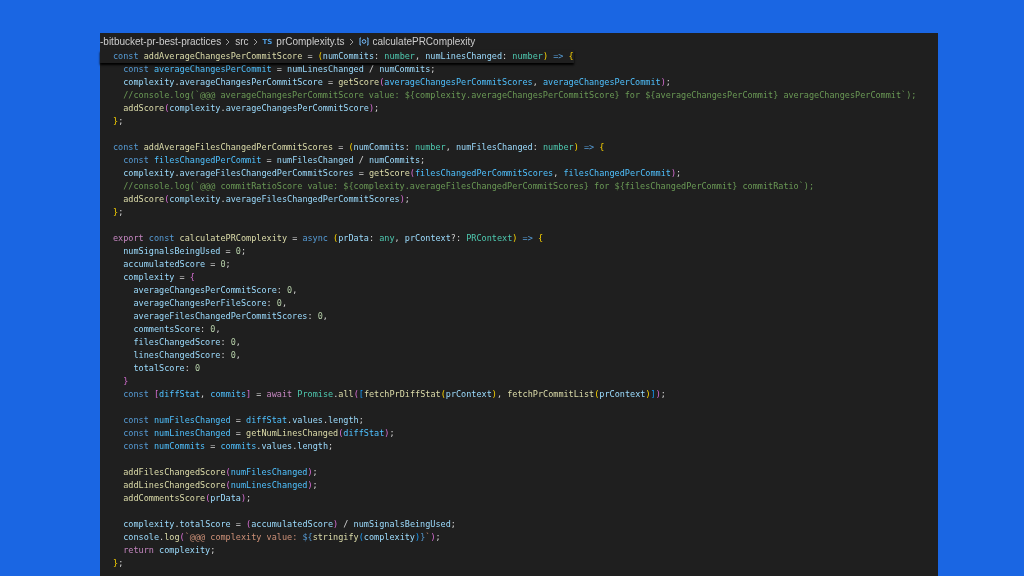  I want to click on code-line: console.log(`@@@ complexity value: ${stringify(complexity)}`);, so click(281, 537).